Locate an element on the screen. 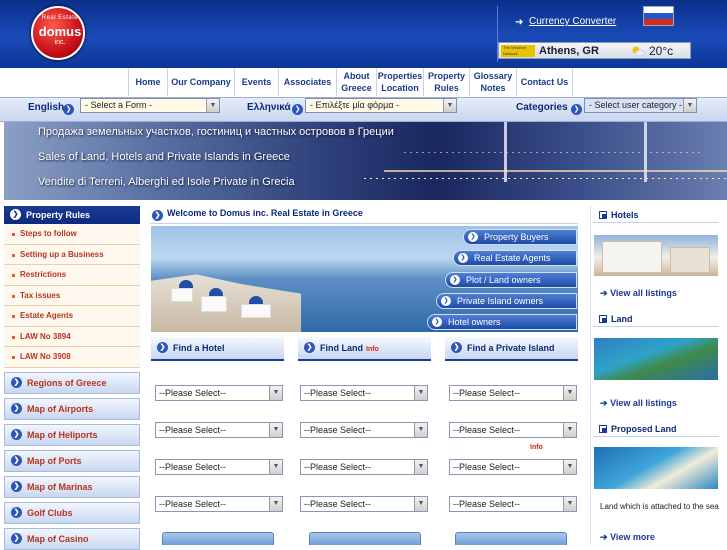  find-tab: ❯ Find a Private Island is located at coordinates (511, 349).